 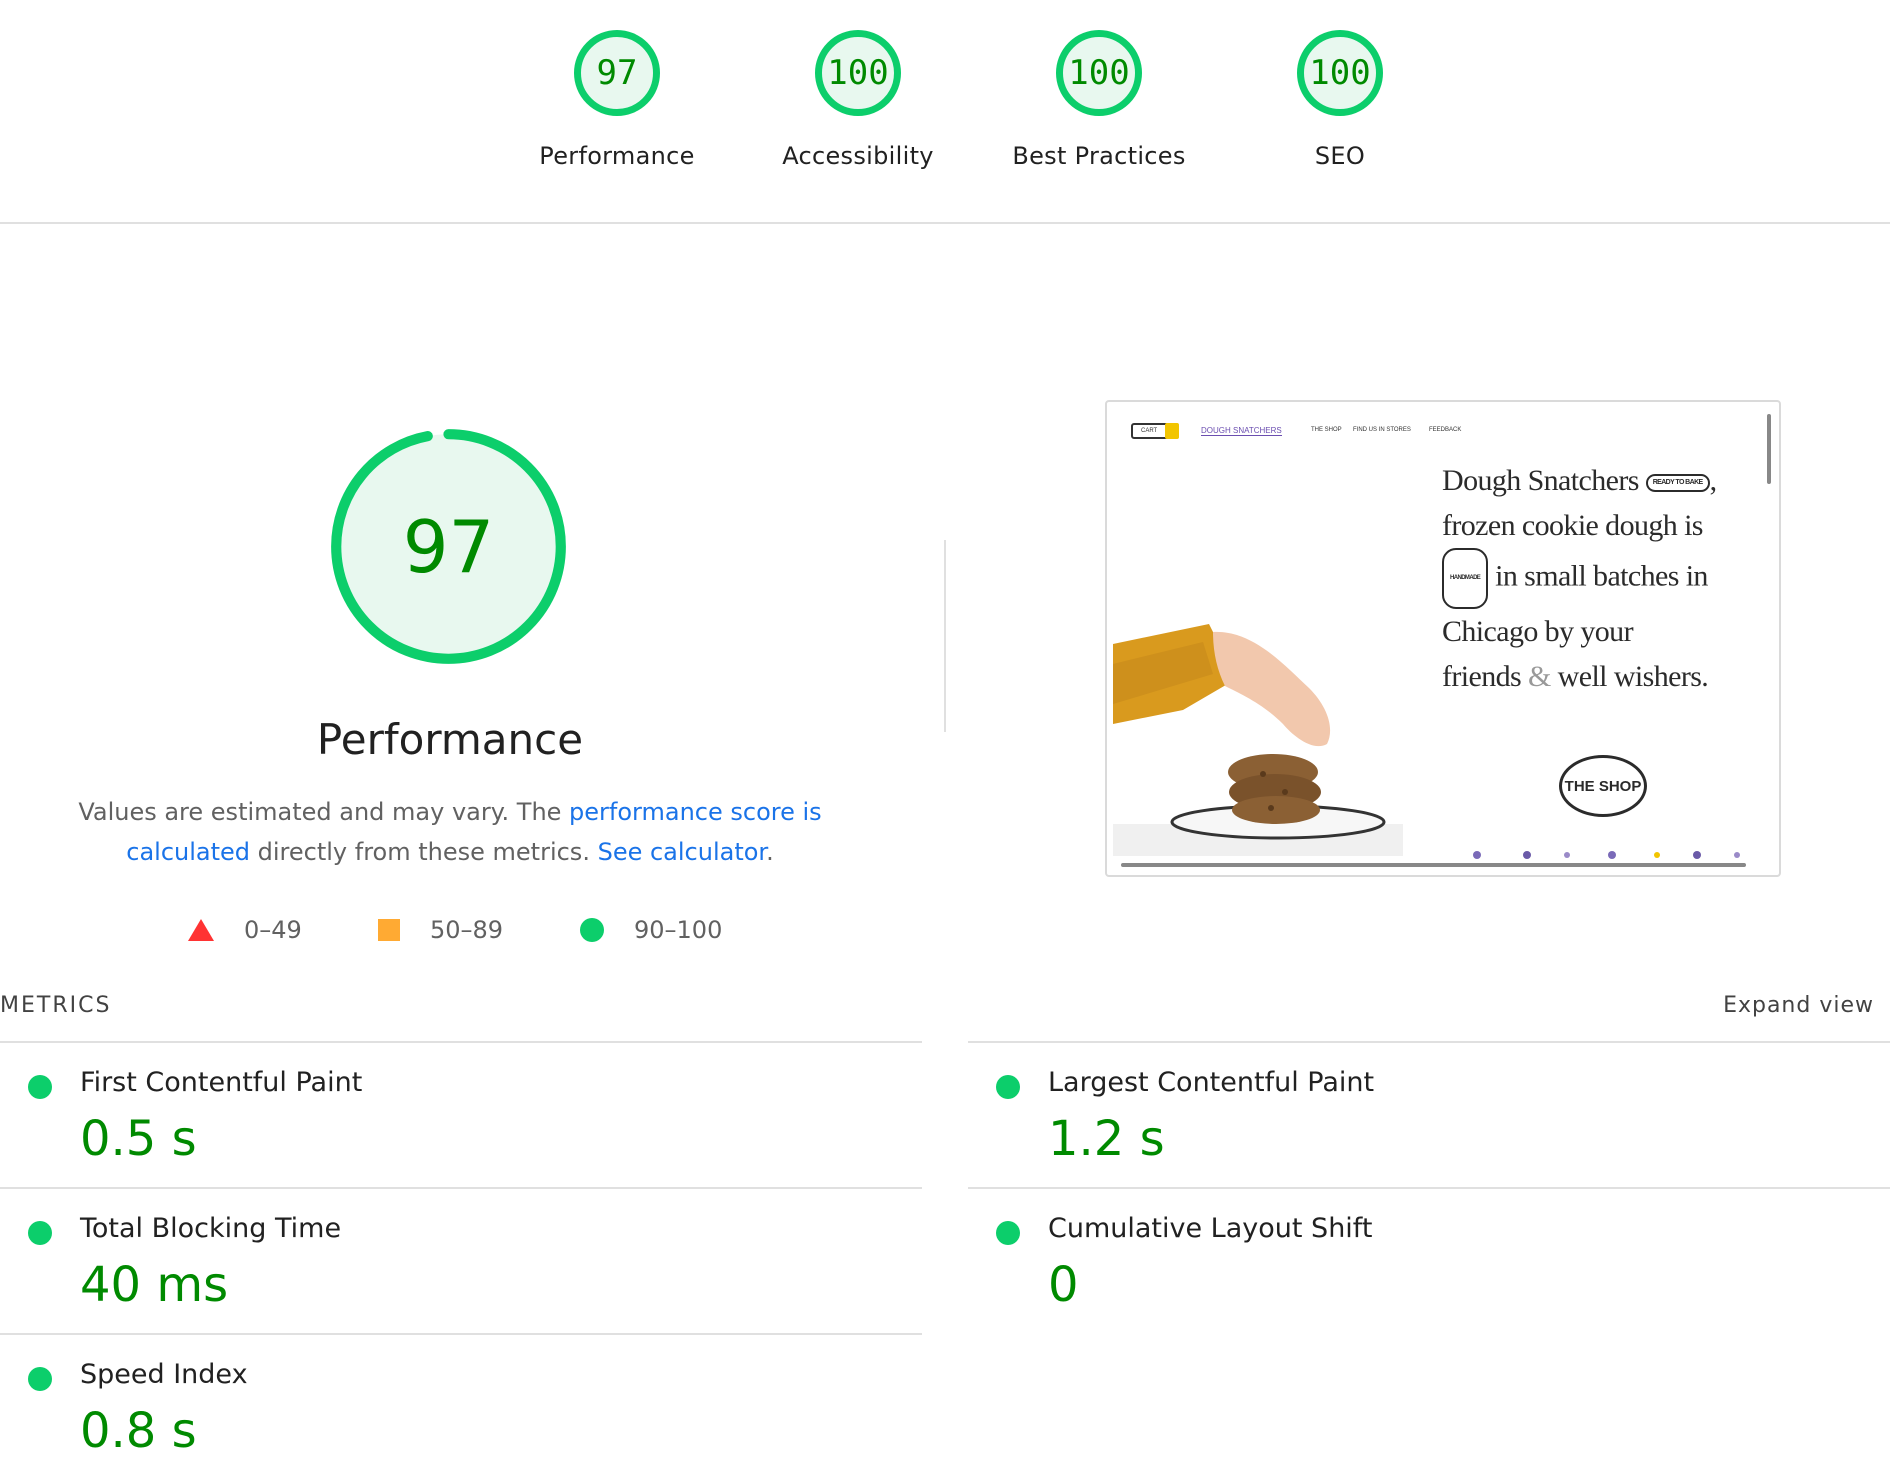 What do you see at coordinates (1149, 431) in the screenshot?
I see `cart-label: CART` at bounding box center [1149, 431].